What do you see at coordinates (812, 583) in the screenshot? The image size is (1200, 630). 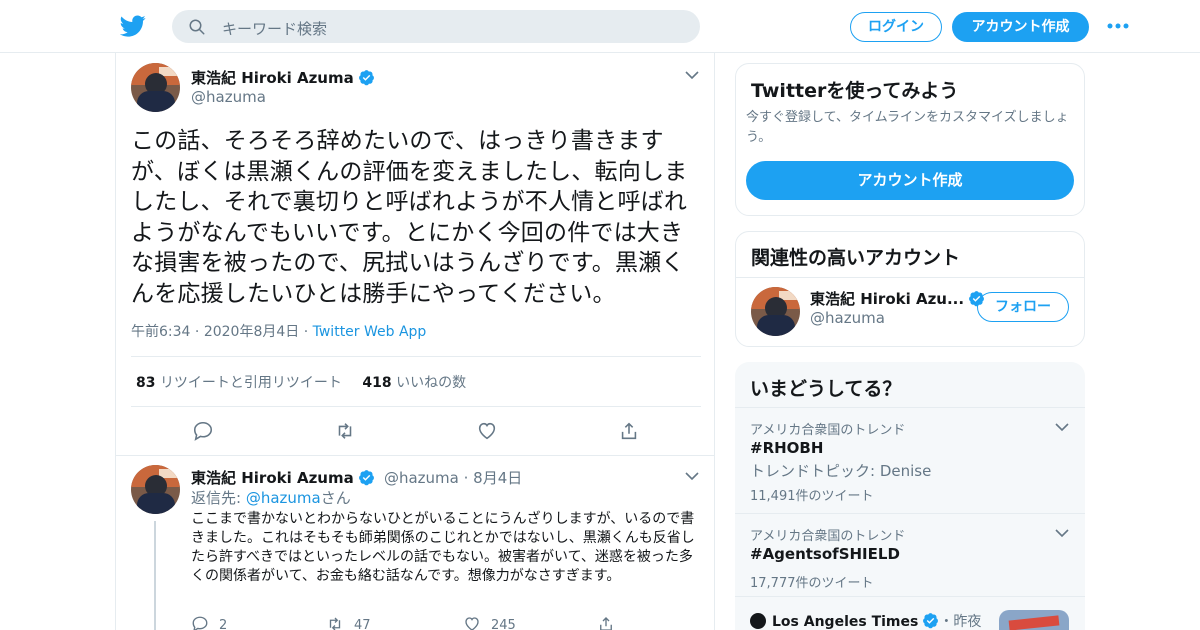 I see `trend-count: 17,777件のツイート` at bounding box center [812, 583].